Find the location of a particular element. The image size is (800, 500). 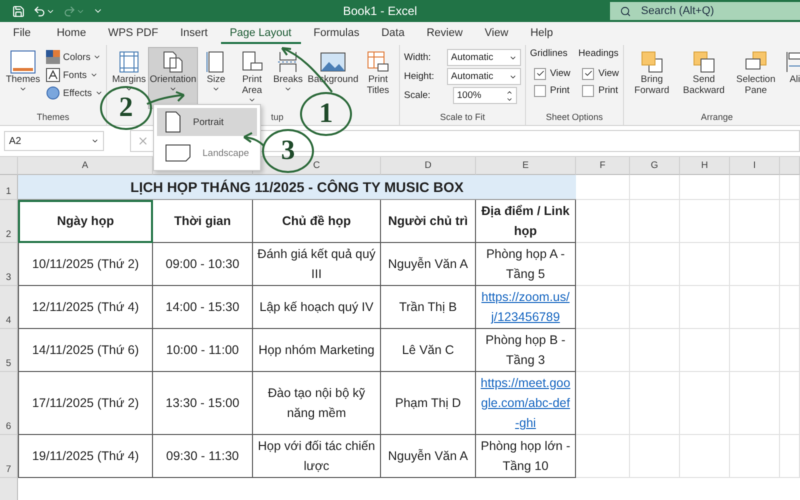

meeting-link: https://zoom.us/j/123456789 is located at coordinates (525, 307).